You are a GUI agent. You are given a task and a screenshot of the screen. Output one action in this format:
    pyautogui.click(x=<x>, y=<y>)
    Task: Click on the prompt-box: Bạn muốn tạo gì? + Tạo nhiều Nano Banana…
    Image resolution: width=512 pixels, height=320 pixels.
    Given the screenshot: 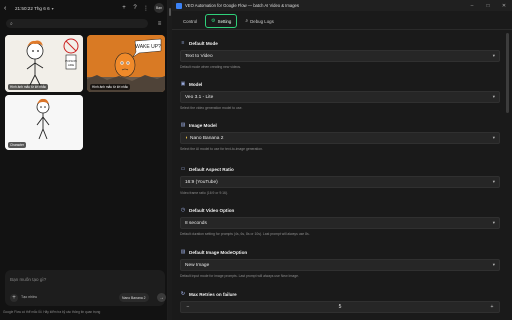 What is the action you would take?
    pyautogui.click(x=85, y=288)
    